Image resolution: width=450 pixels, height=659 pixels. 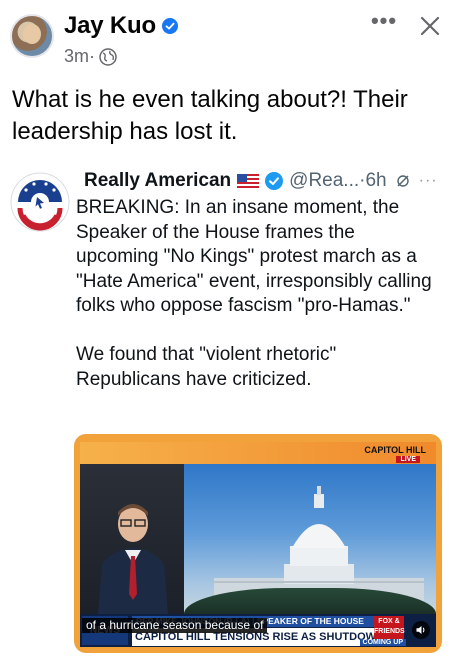 I want to click on speaker-panel, so click(x=132, y=539).